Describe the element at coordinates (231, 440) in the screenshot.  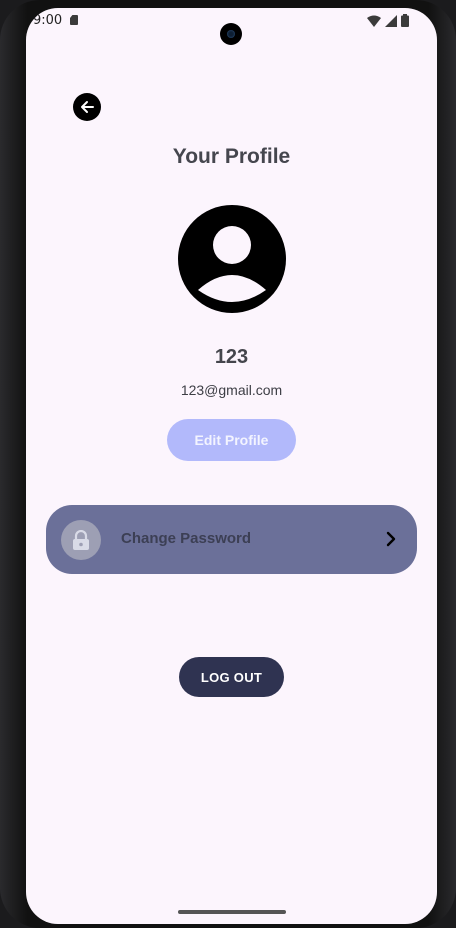
I see `edit-profile-button: Edit Profile` at that location.